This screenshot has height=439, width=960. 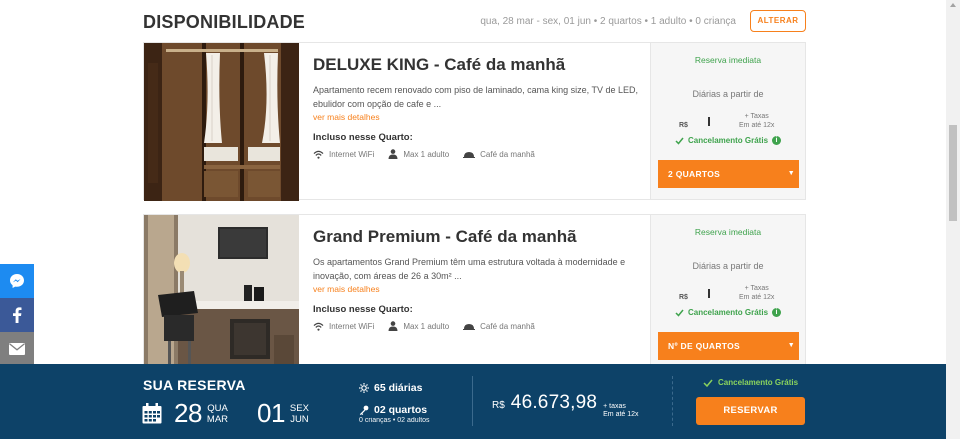 What do you see at coordinates (401, 410) in the screenshot?
I see `rooms-label: 02 quartos` at bounding box center [401, 410].